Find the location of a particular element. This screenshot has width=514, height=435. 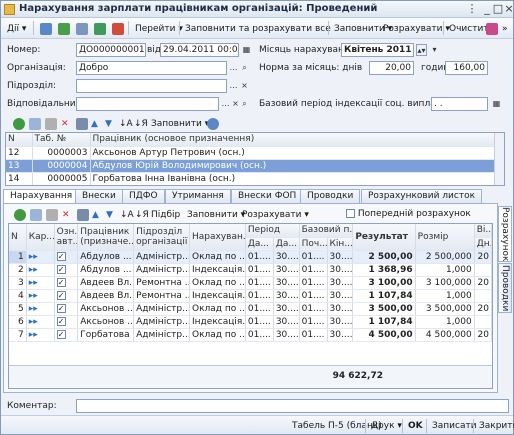

tab-payslip: Розрахунковий листок is located at coordinates (422, 196).